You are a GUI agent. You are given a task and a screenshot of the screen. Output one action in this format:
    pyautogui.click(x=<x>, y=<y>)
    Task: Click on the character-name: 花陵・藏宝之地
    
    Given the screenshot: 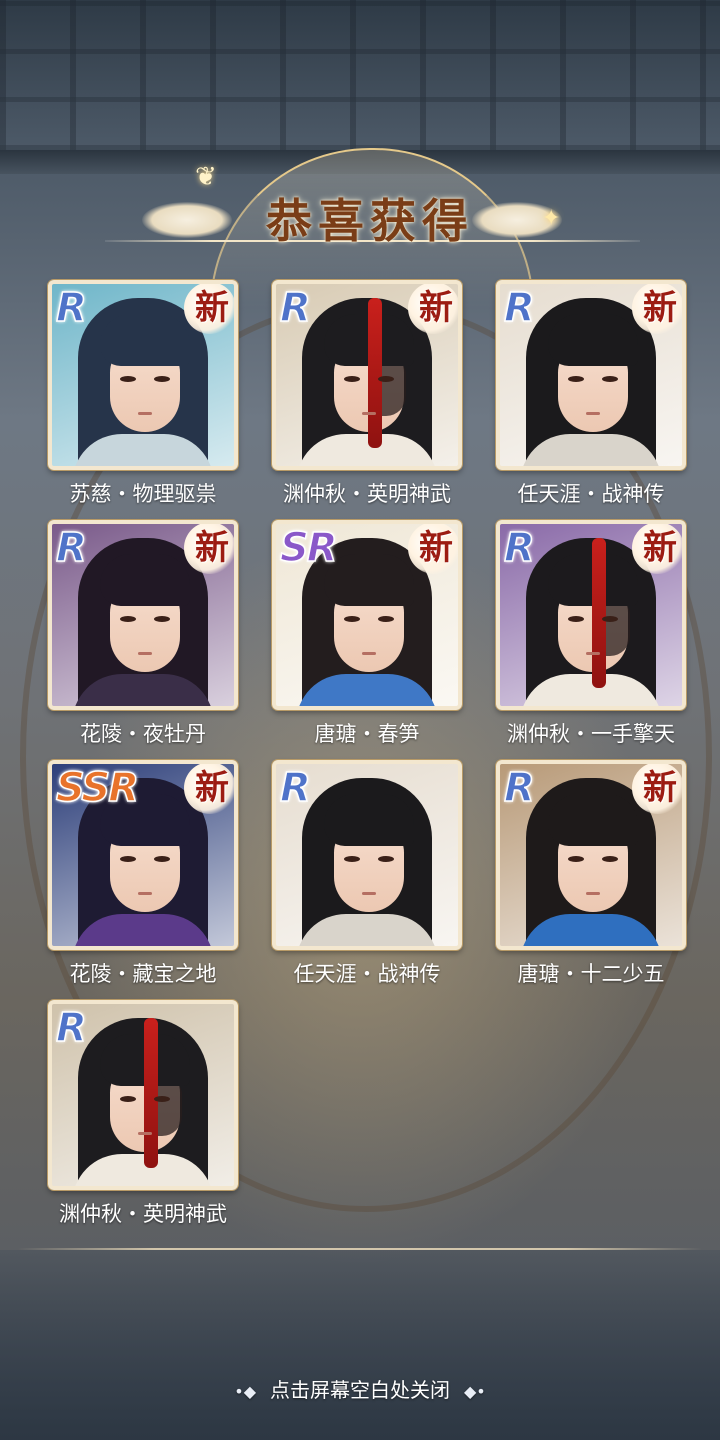 What is the action you would take?
    pyautogui.click(x=143, y=974)
    